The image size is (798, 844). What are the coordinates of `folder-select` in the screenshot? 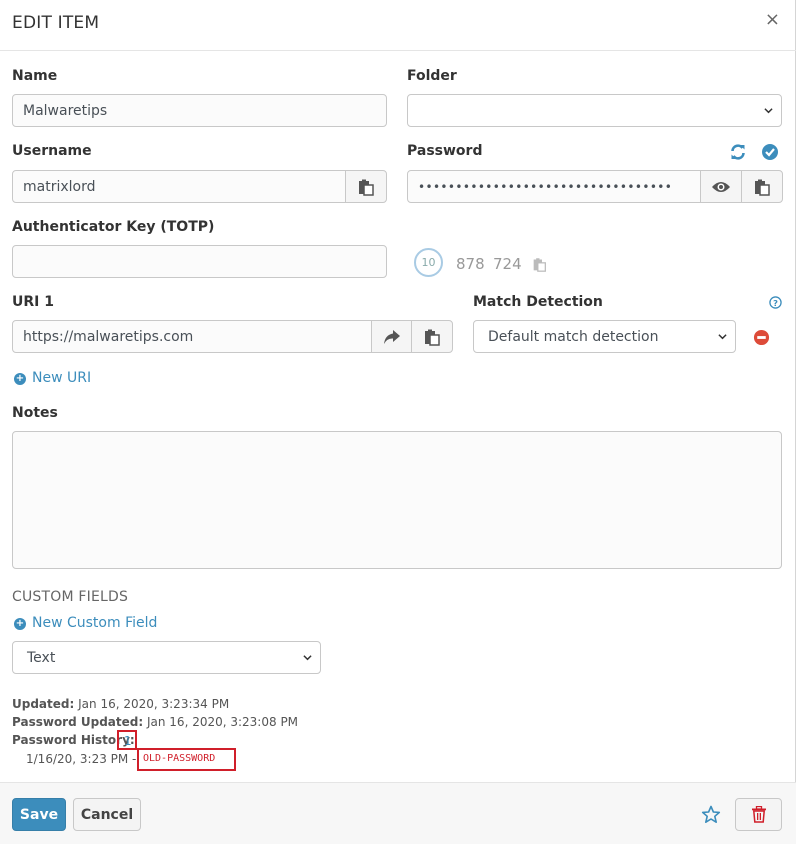 It's located at (594, 110).